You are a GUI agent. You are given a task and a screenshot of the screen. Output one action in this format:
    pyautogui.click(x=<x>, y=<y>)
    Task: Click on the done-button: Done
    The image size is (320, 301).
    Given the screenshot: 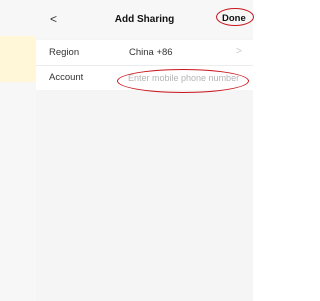 What is the action you would take?
    pyautogui.click(x=234, y=18)
    